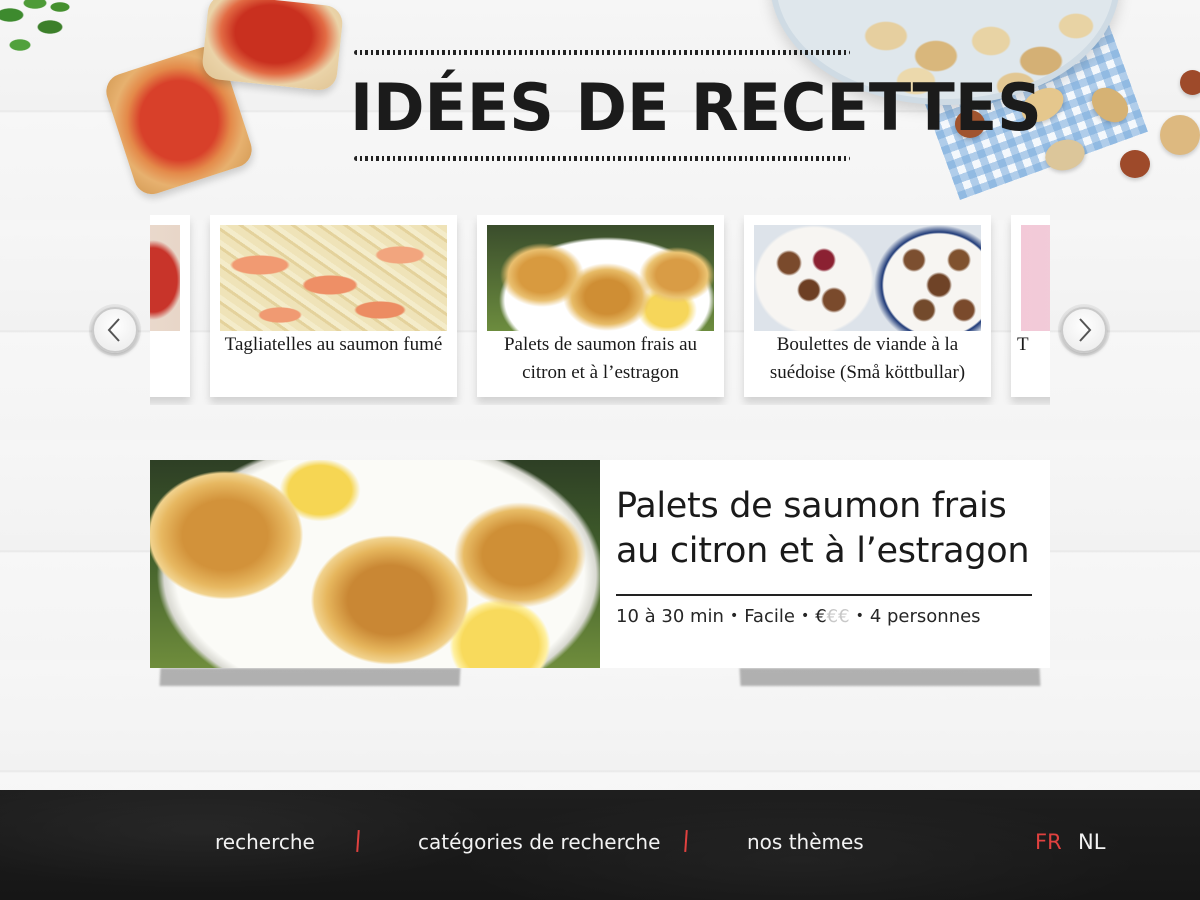  What do you see at coordinates (272, 46) in the screenshot?
I see `tomato-toast-decoration` at bounding box center [272, 46].